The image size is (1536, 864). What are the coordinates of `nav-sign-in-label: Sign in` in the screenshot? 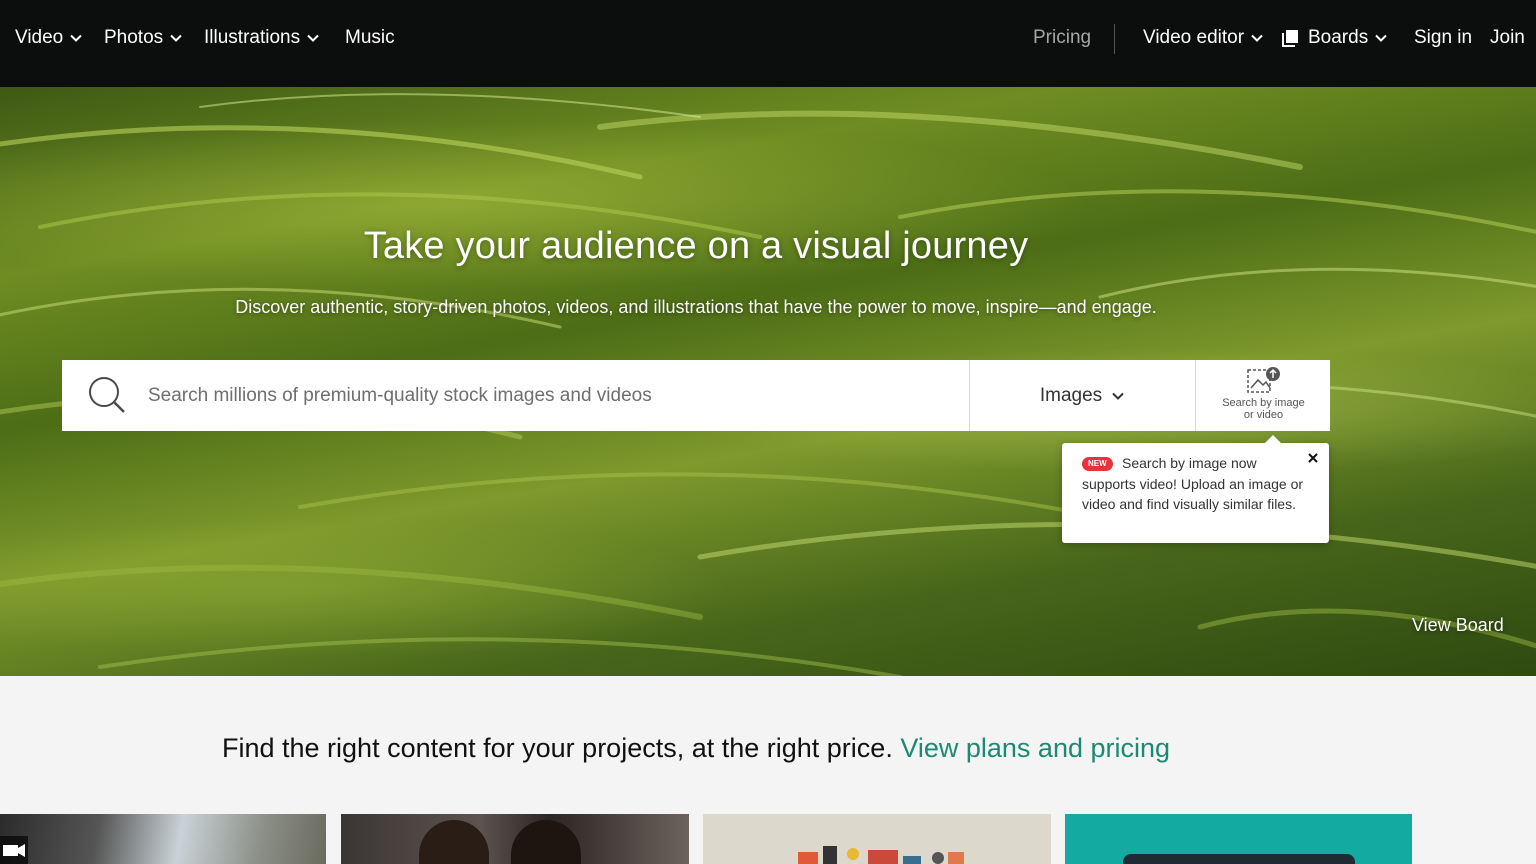 It's located at (1443, 37).